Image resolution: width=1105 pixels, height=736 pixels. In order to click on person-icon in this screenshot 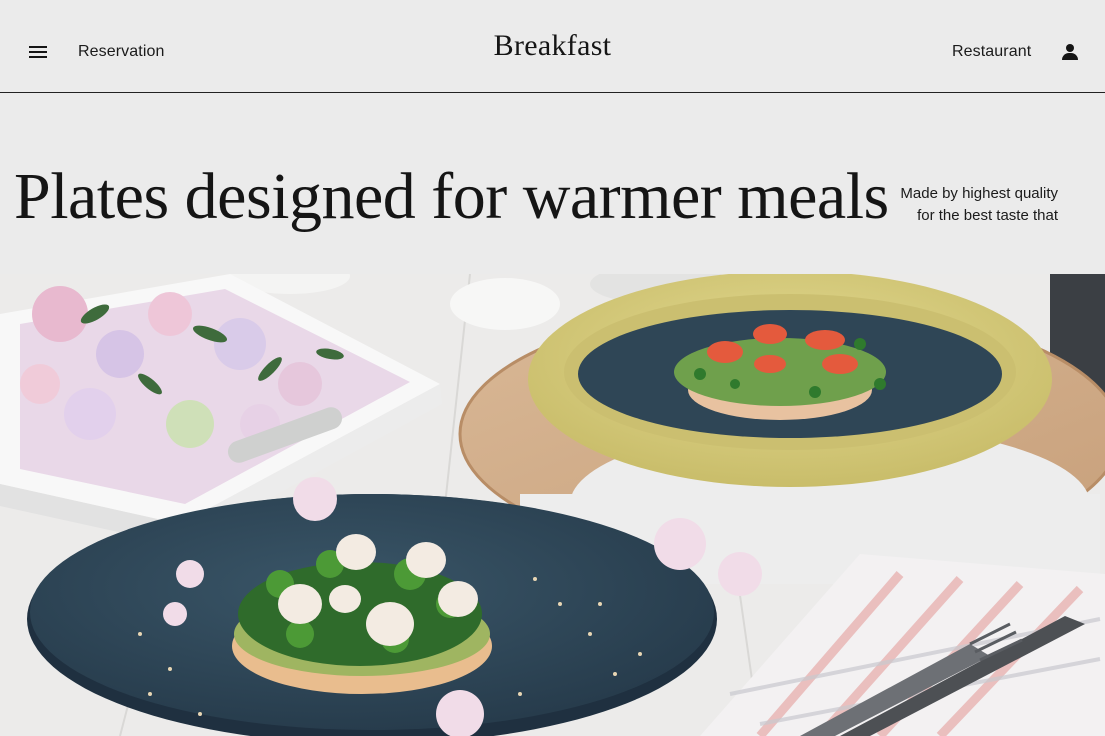, I will do `click(1070, 53)`.